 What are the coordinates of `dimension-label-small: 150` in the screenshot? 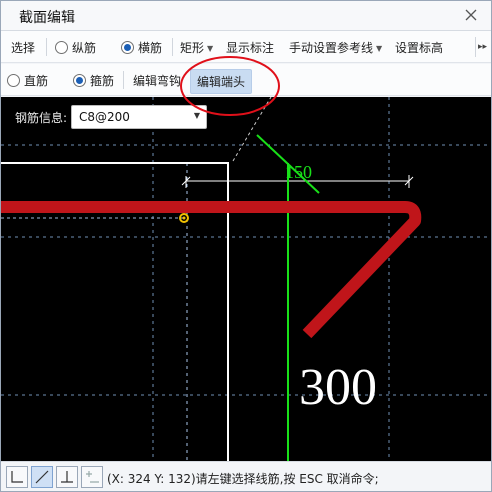 It's located at (298, 172).